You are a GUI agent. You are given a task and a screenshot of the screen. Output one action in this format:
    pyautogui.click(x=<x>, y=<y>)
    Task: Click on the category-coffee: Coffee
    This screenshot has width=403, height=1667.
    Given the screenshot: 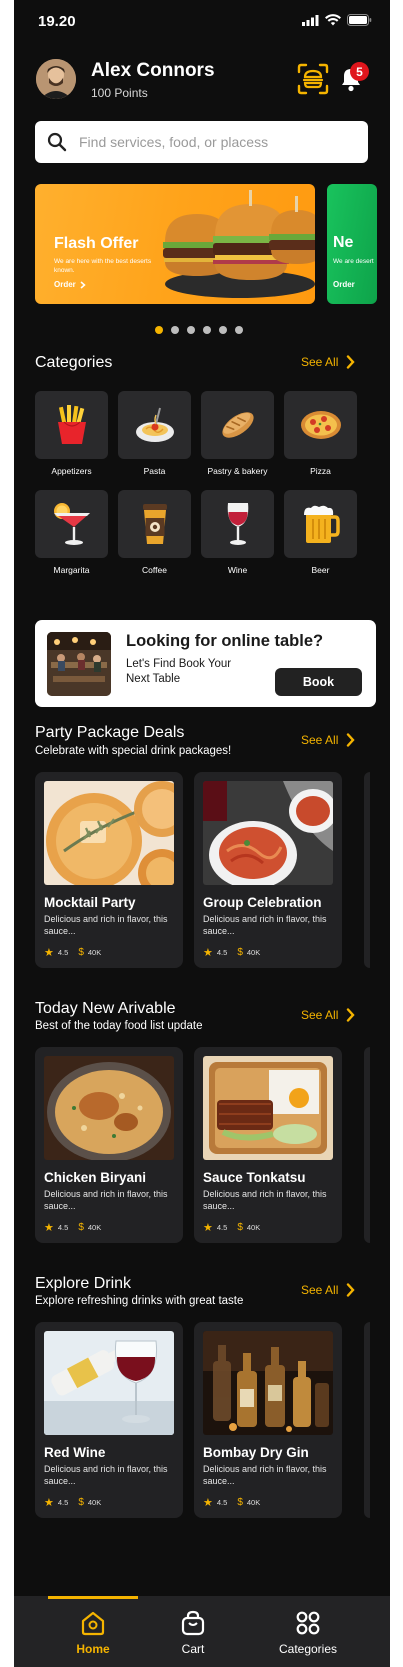 What is the action you would take?
    pyautogui.click(x=154, y=532)
    